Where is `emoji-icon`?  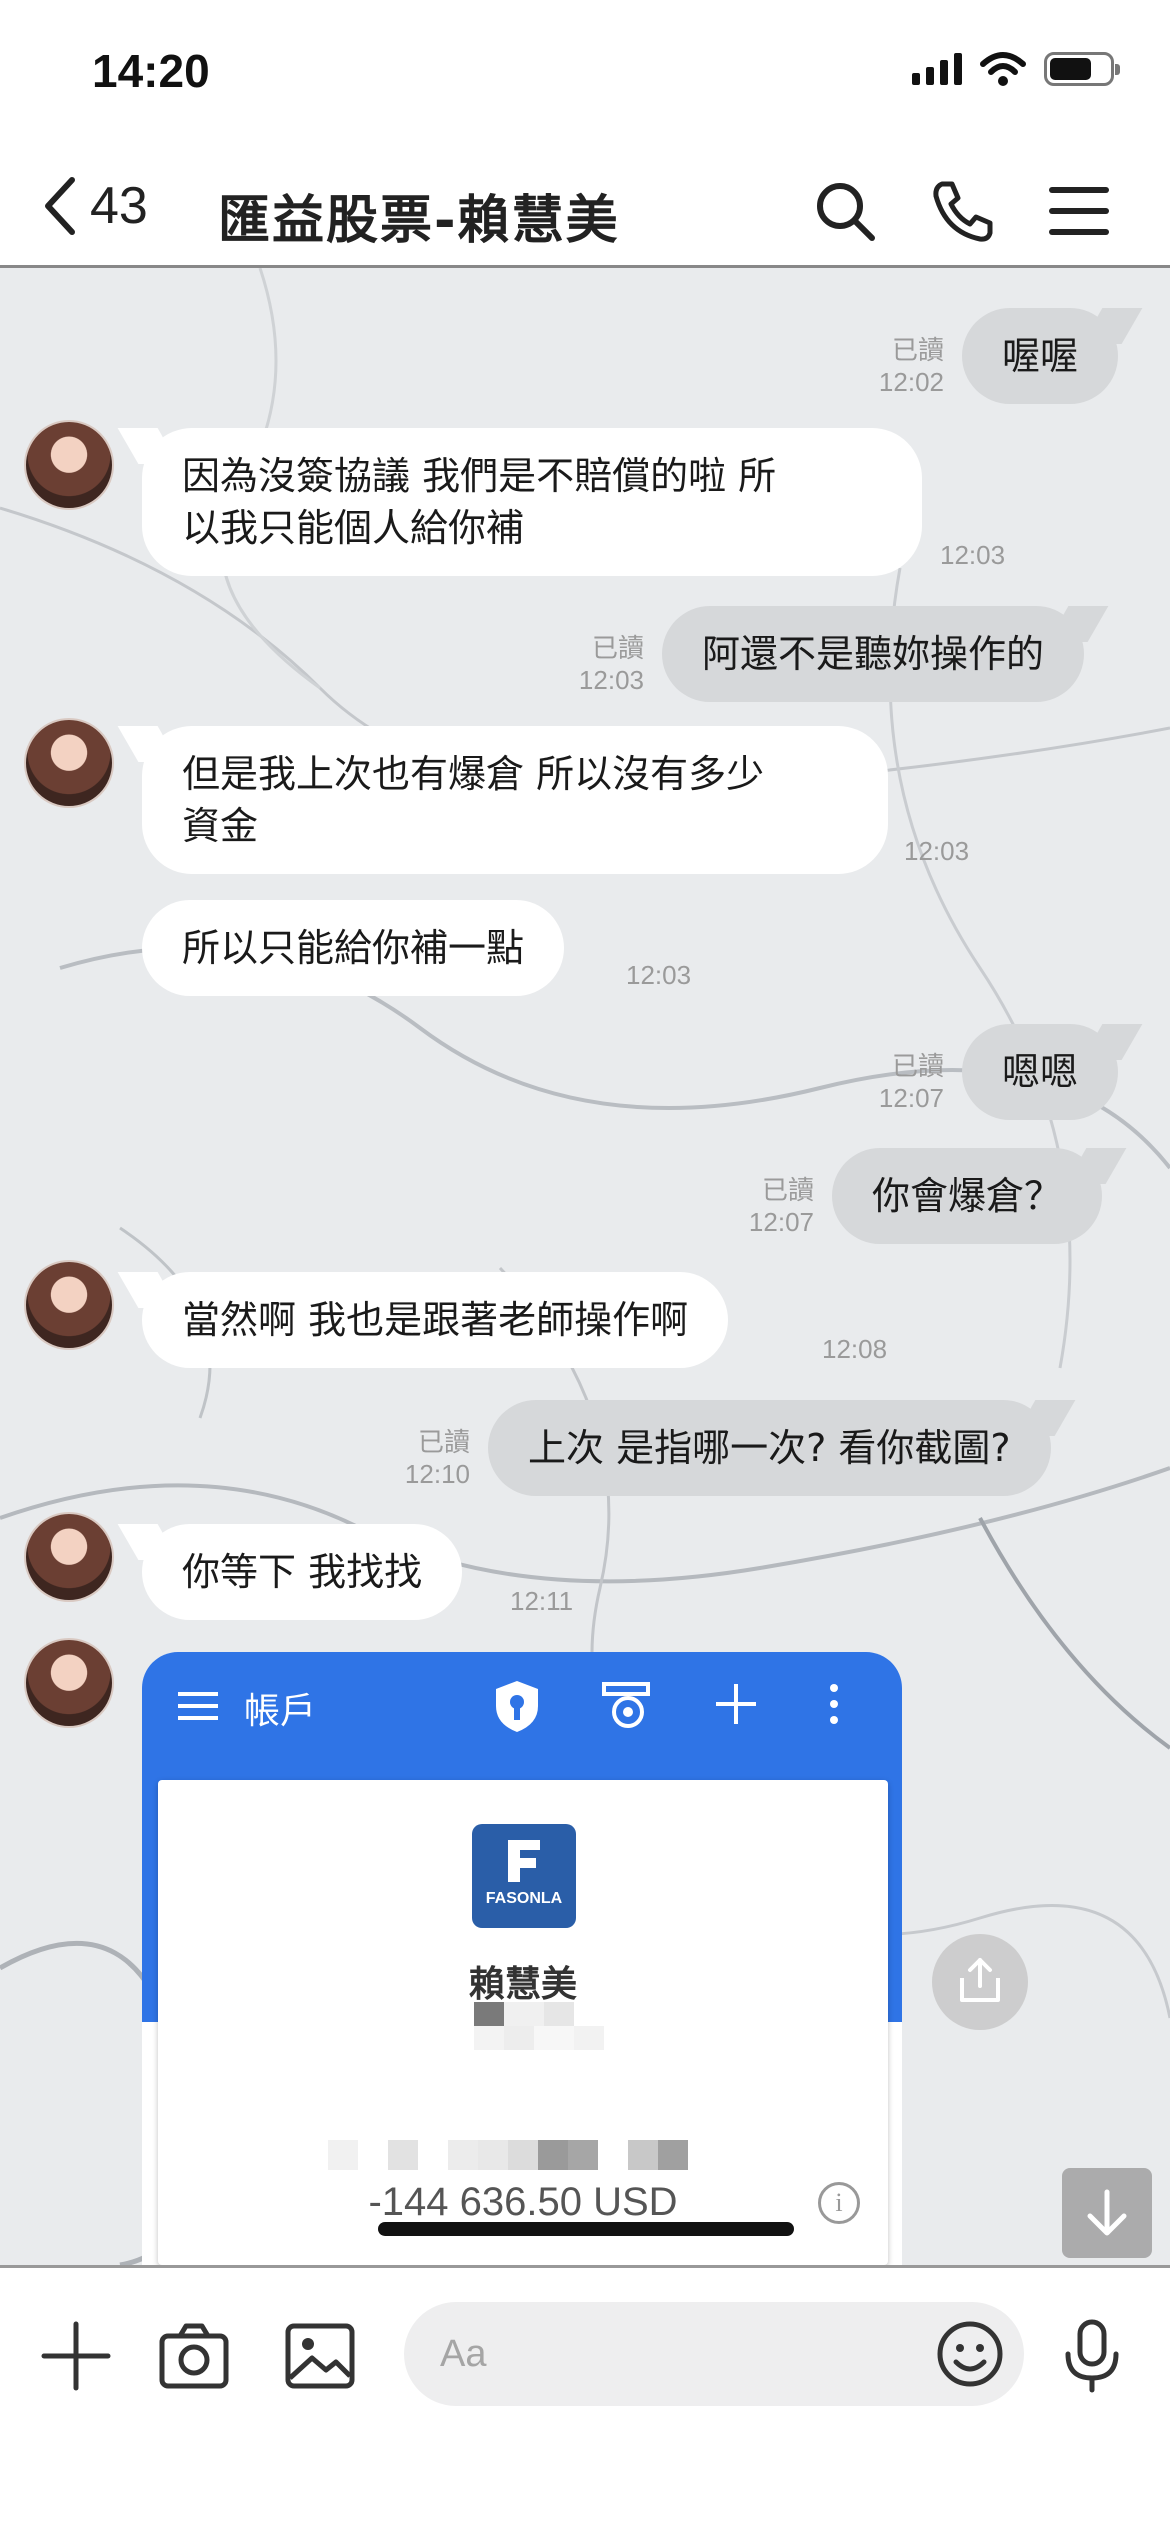
emoji-icon is located at coordinates (970, 2354).